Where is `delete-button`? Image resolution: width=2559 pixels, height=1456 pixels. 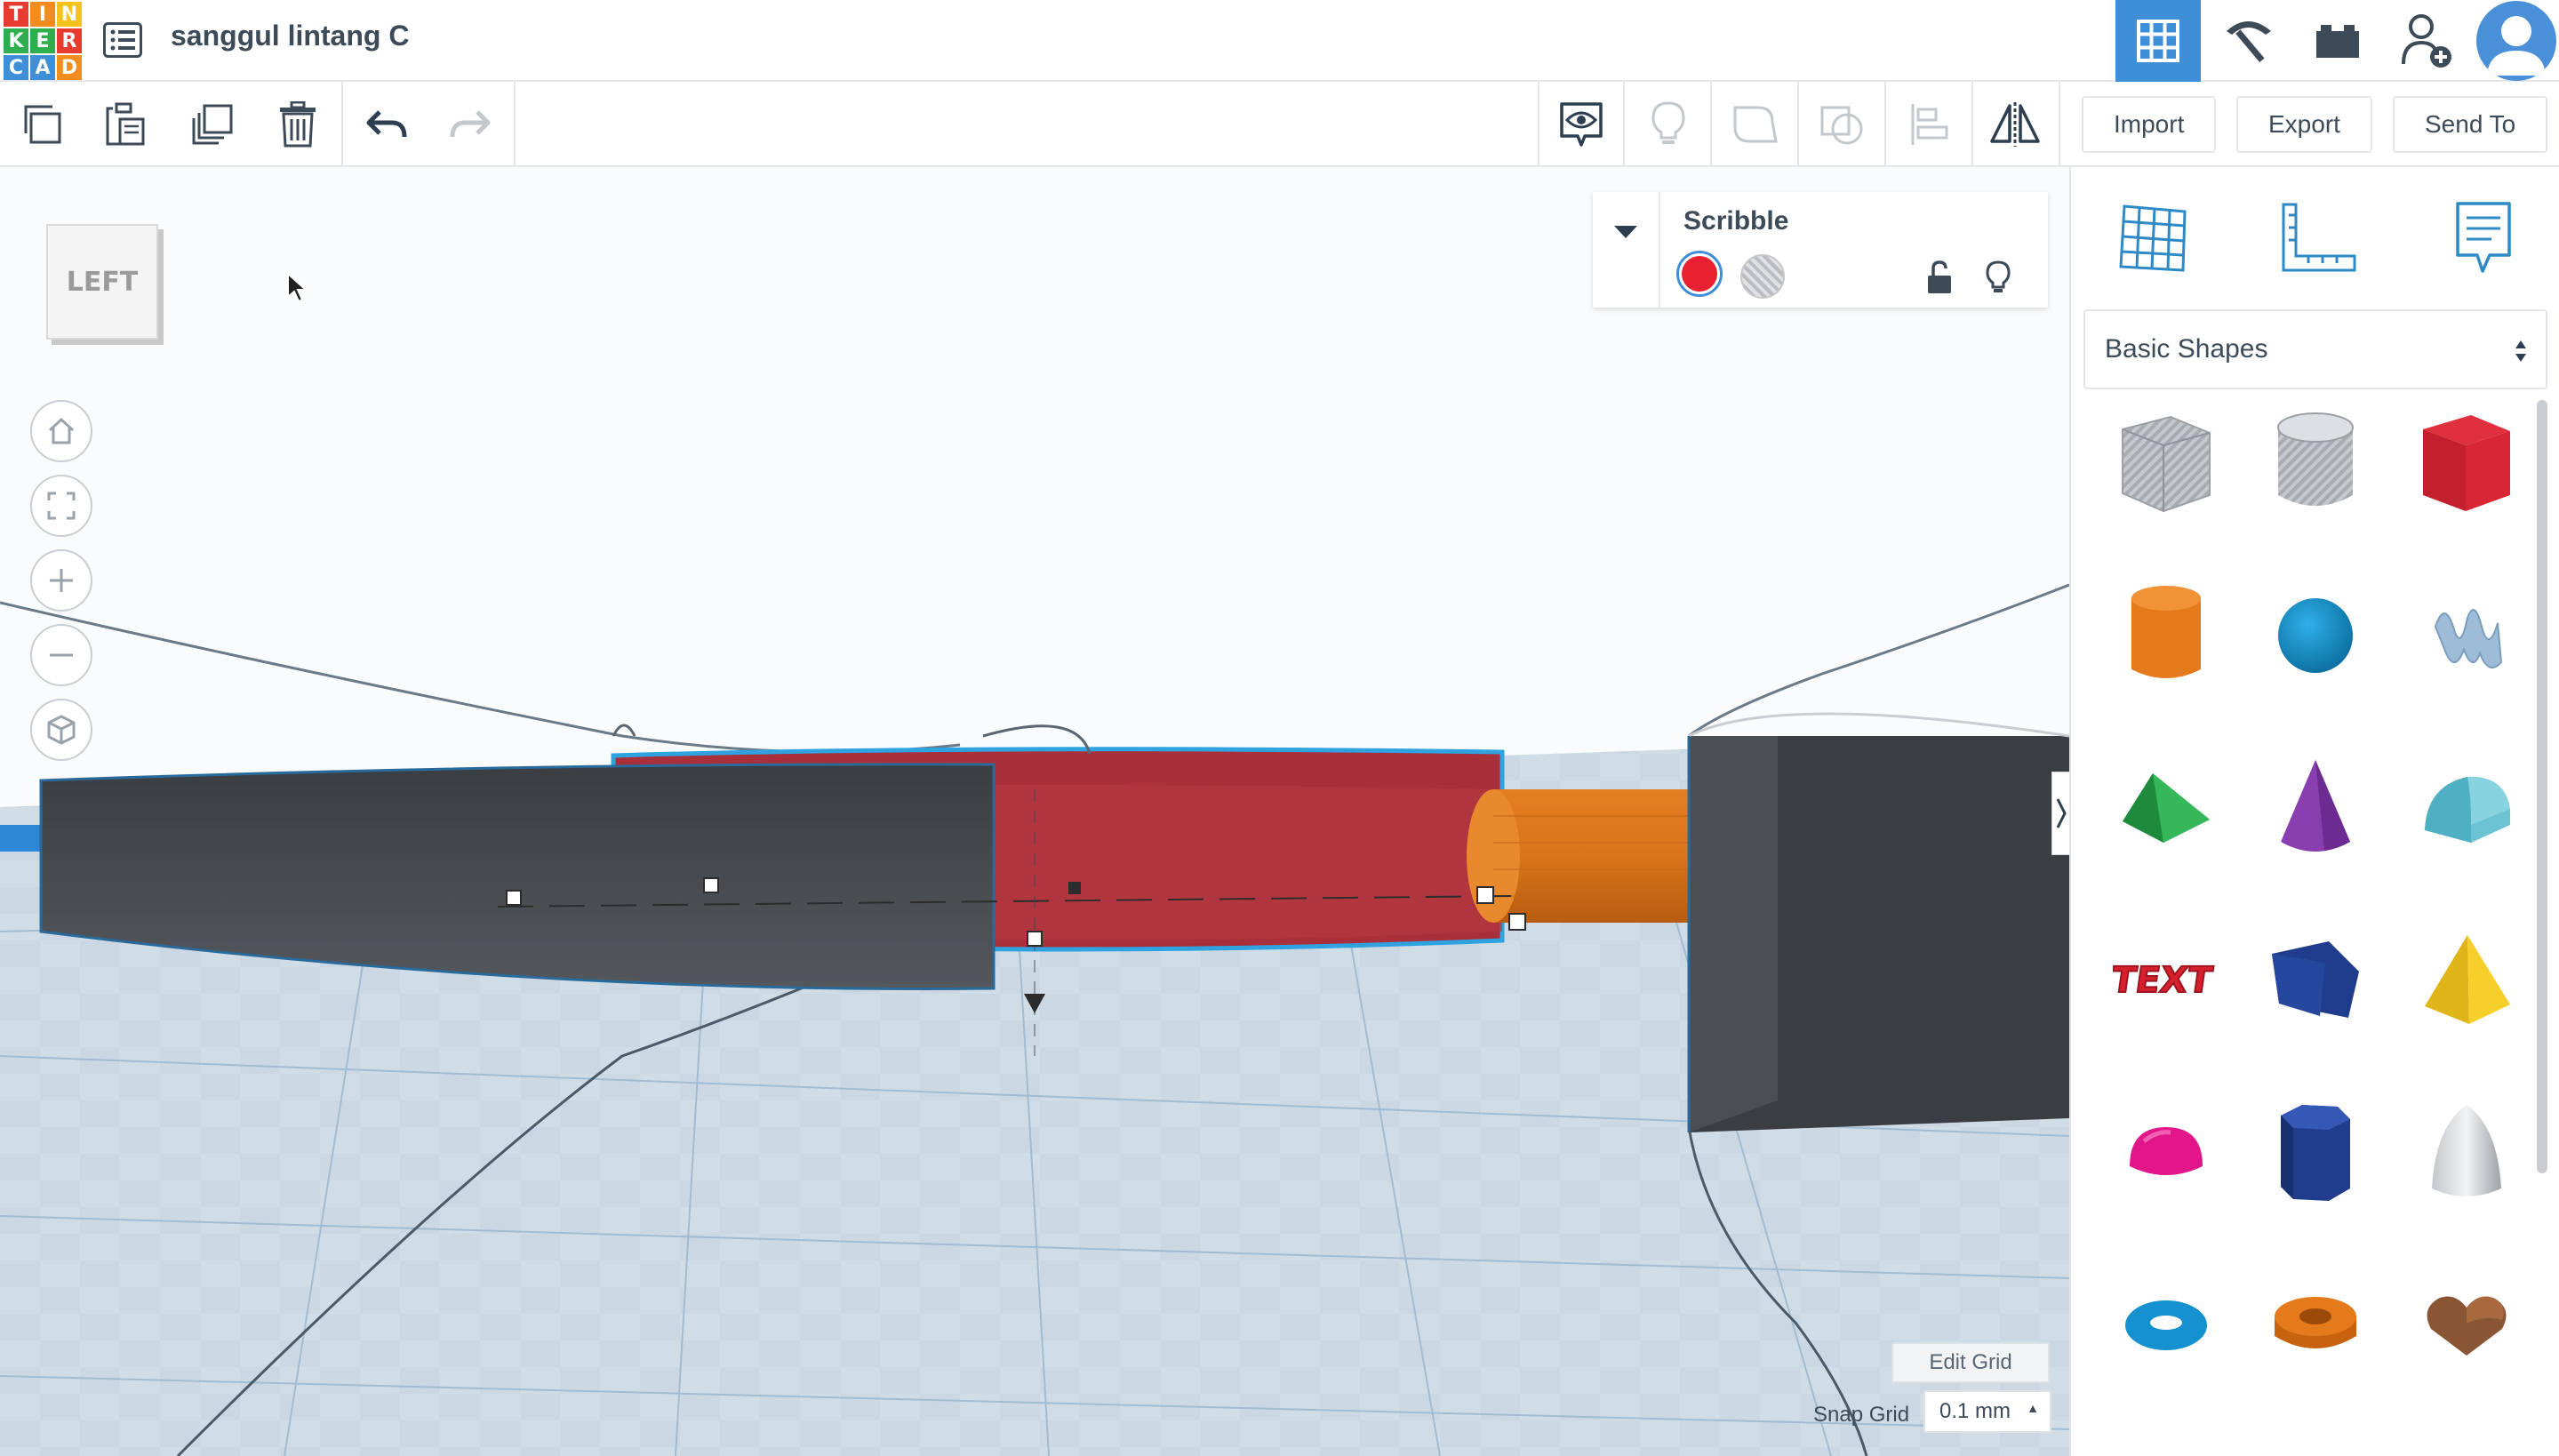 delete-button is located at coordinates (298, 124).